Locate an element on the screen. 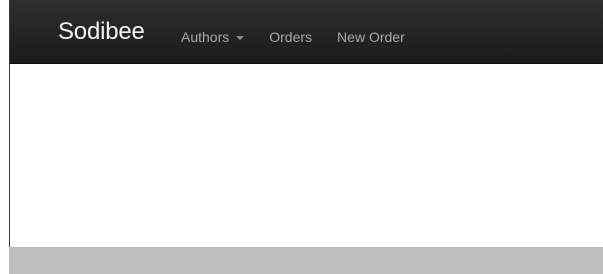 The height and width of the screenshot is (274, 603). nav-authors-dropdown: Authors is located at coordinates (213, 37).